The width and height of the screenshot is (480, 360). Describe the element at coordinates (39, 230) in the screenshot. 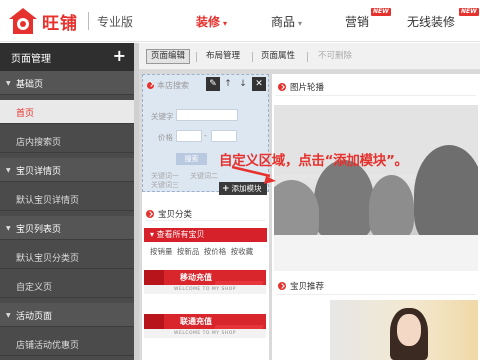

I see `sidebar-item-label: 宝贝列表页` at that location.